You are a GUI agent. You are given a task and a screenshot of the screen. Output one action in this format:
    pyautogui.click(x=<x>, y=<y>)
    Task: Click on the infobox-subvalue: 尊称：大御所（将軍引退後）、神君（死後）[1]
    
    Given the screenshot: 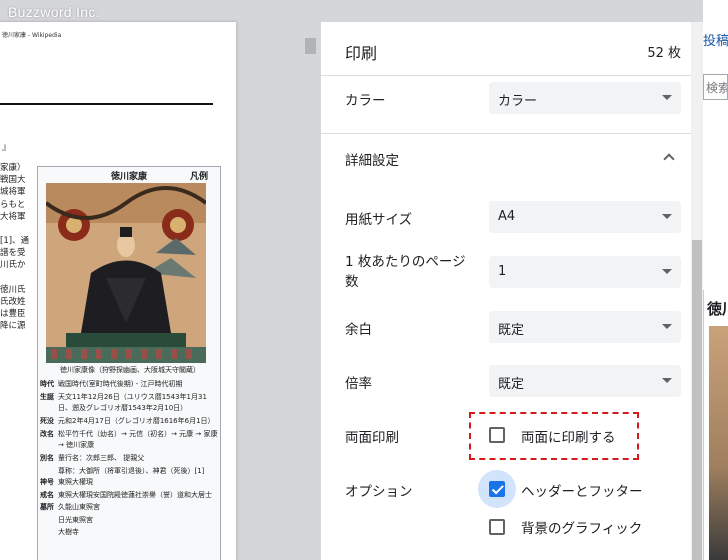 What is the action you would take?
    pyautogui.click(x=131, y=470)
    